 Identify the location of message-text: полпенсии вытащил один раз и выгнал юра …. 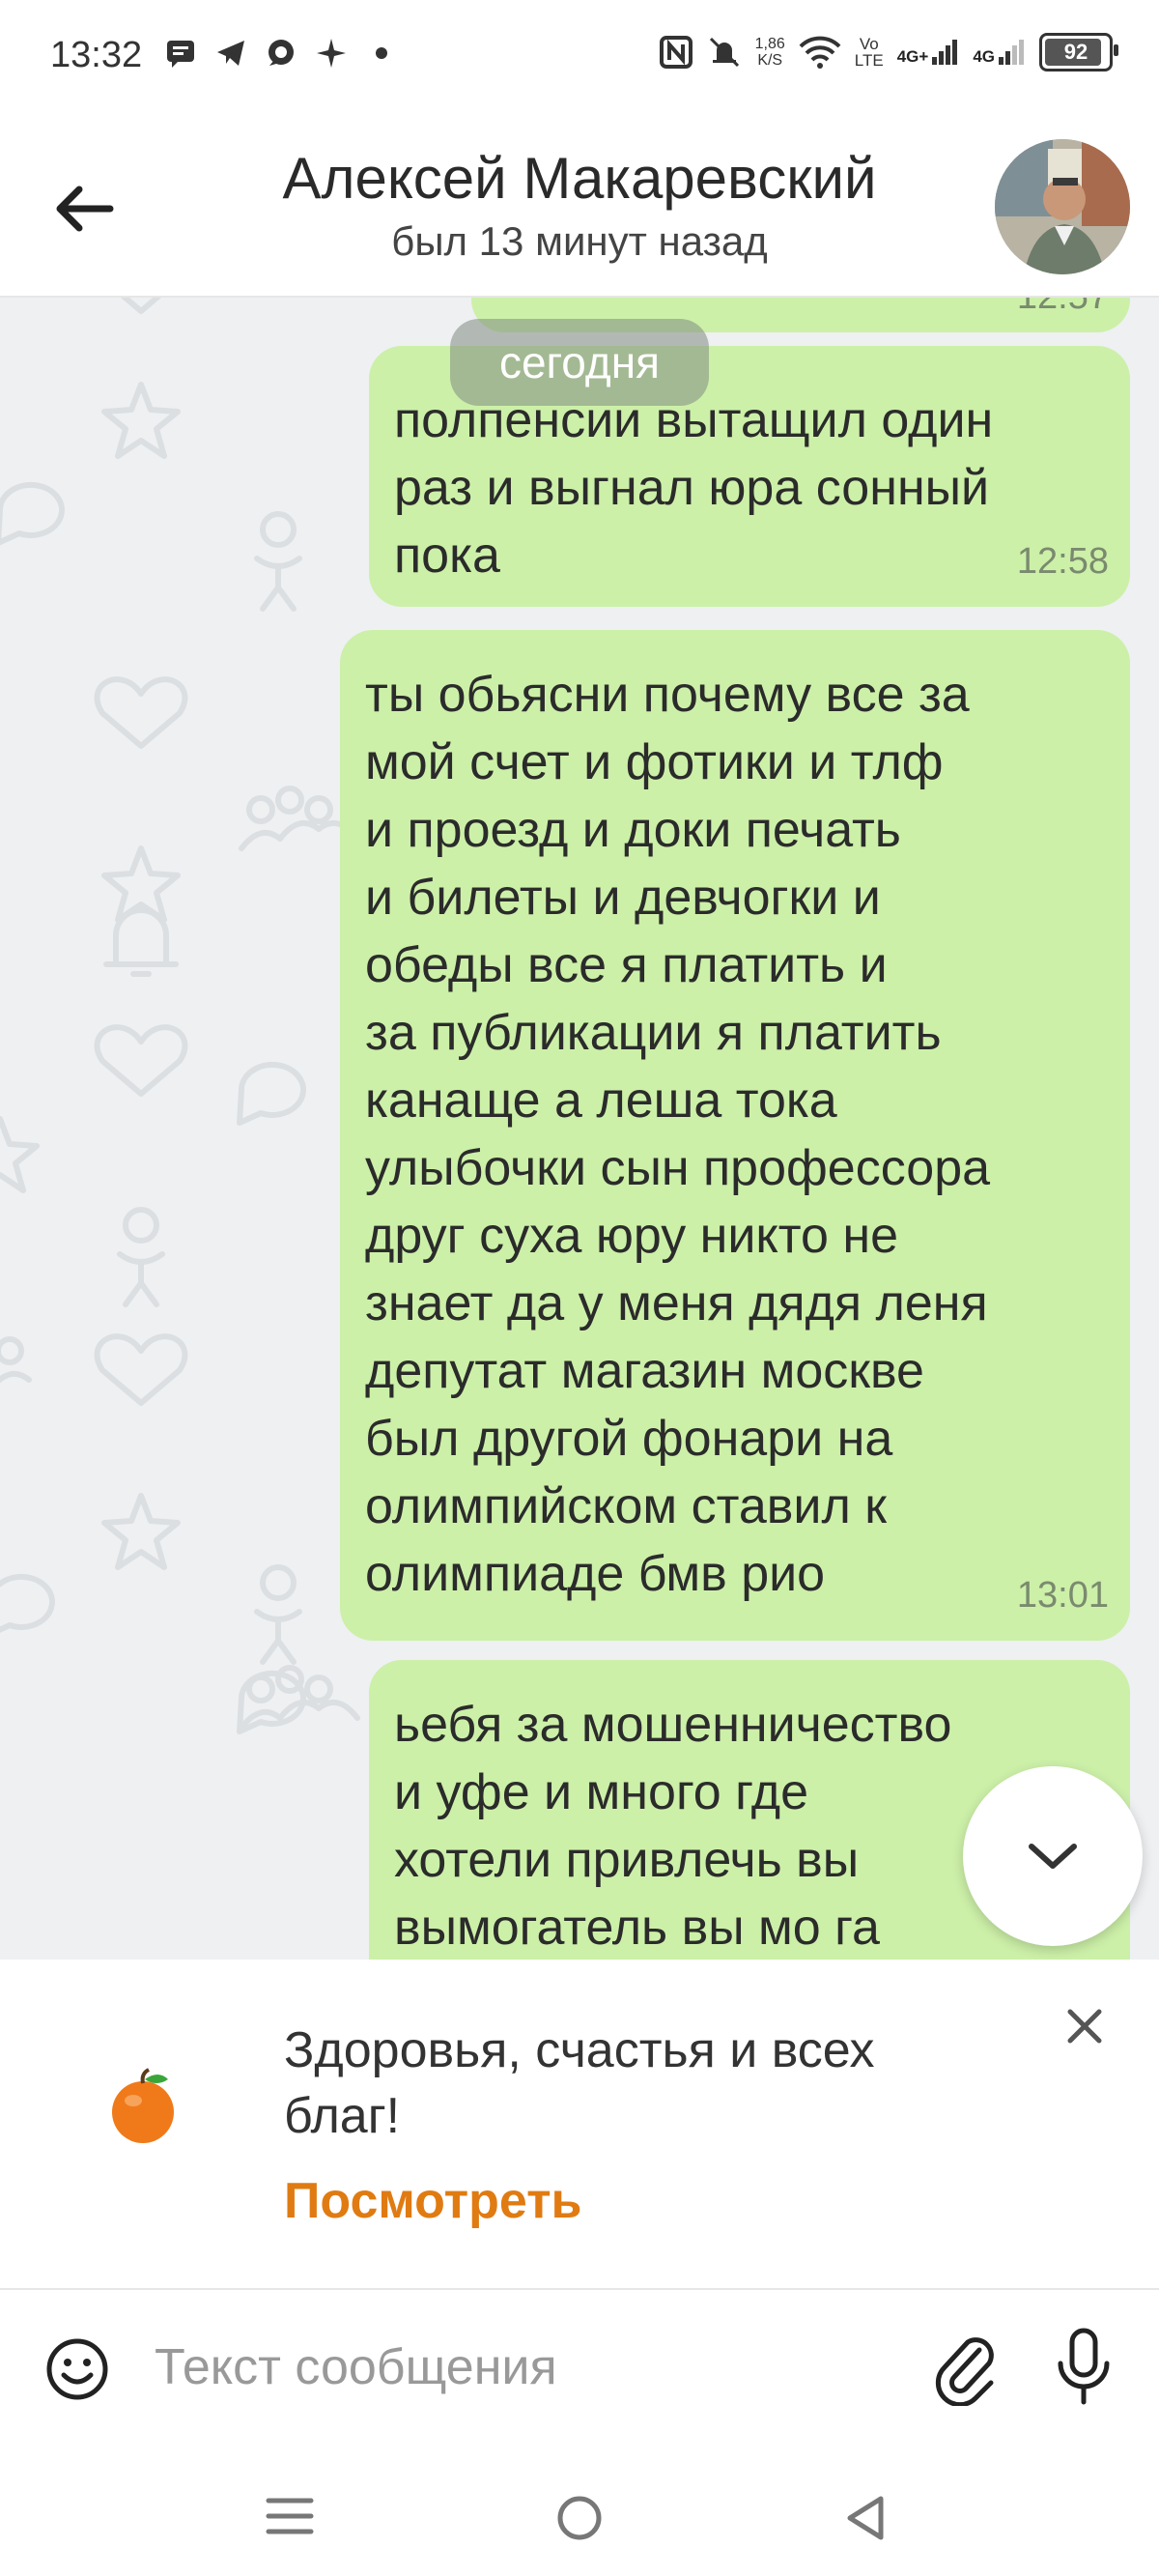
(694, 488).